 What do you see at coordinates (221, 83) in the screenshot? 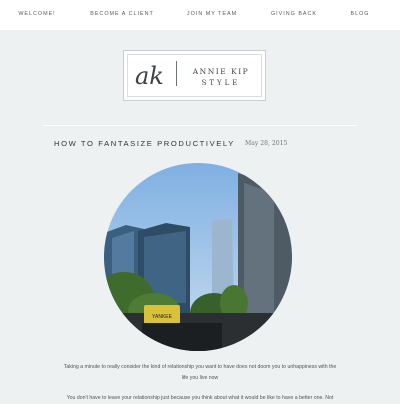
I see `logo-subtitle: STYLE` at bounding box center [221, 83].